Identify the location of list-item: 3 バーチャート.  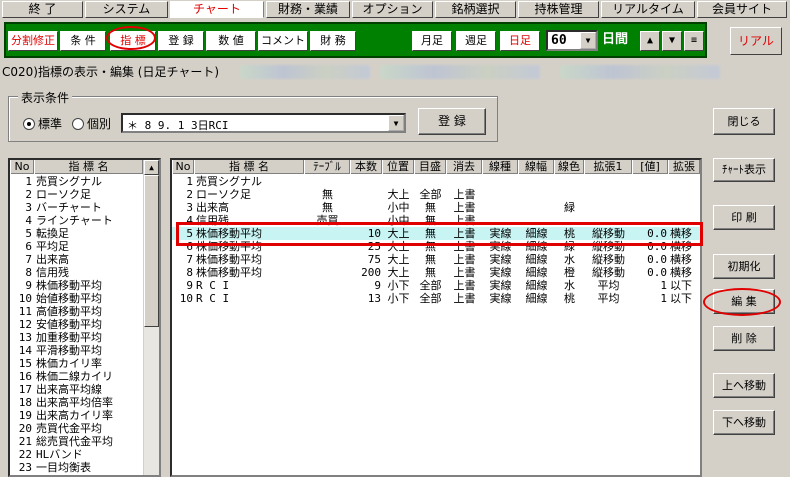
(76, 207).